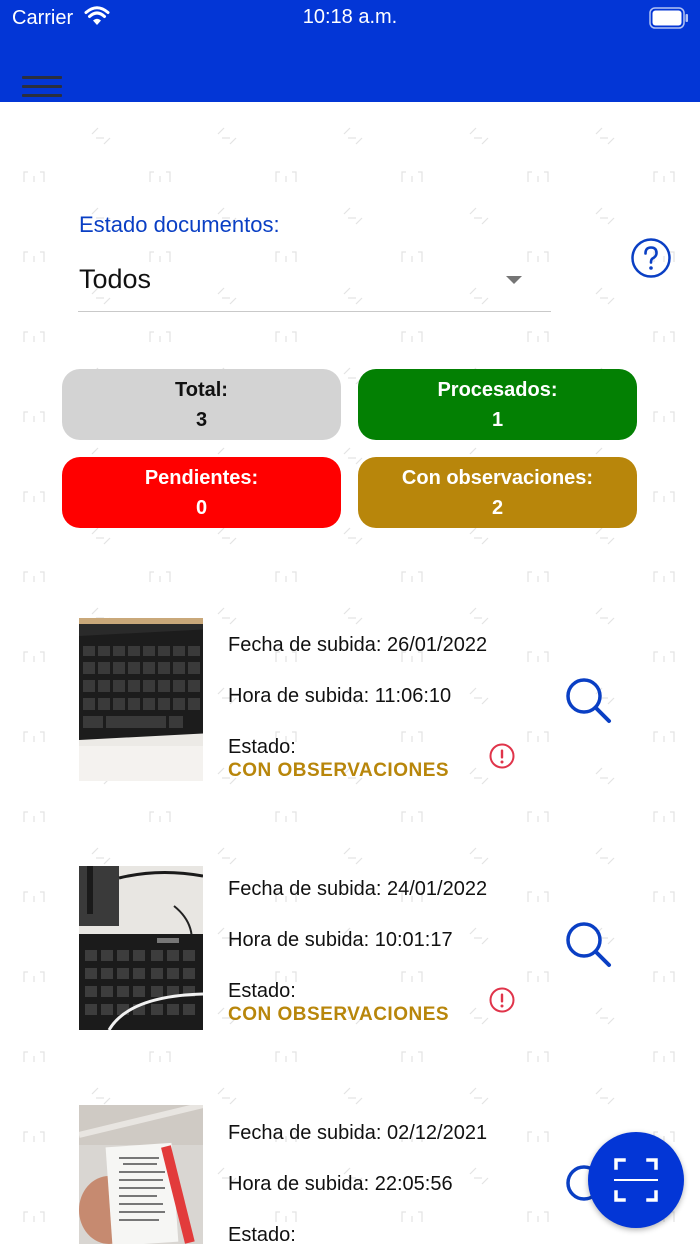 Image resolution: width=700 pixels, height=1244 pixels. Describe the element at coordinates (42, 77) in the screenshot. I see `hamburger-menu-icon` at that location.